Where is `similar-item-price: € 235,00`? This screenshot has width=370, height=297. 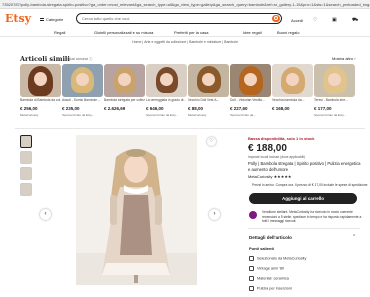
similar-item-price: € 235,00 is located at coordinates (71, 108).